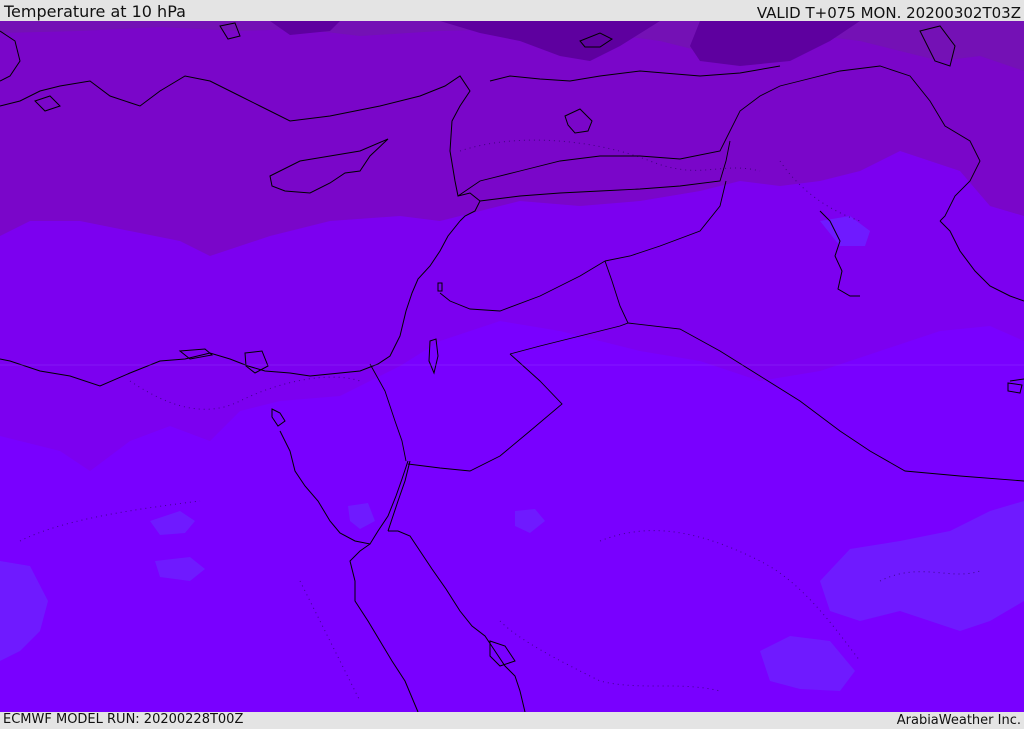 Image resolution: width=1024 pixels, height=729 pixels. I want to click on model-run-label: ECMWF MODEL RUN: 20200228T00Z, so click(123, 719).